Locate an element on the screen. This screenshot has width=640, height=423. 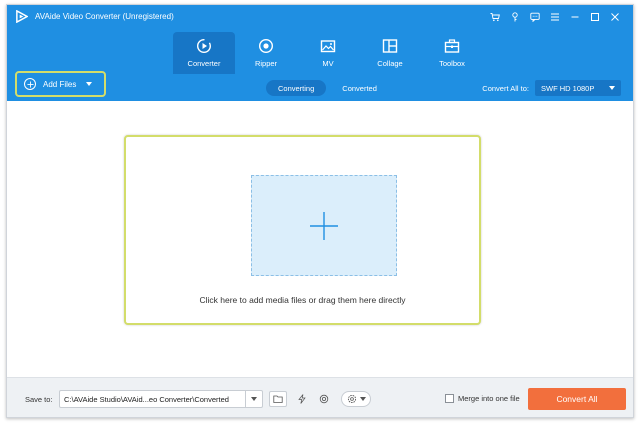
tab-collage-label: Collage is located at coordinates (390, 63).